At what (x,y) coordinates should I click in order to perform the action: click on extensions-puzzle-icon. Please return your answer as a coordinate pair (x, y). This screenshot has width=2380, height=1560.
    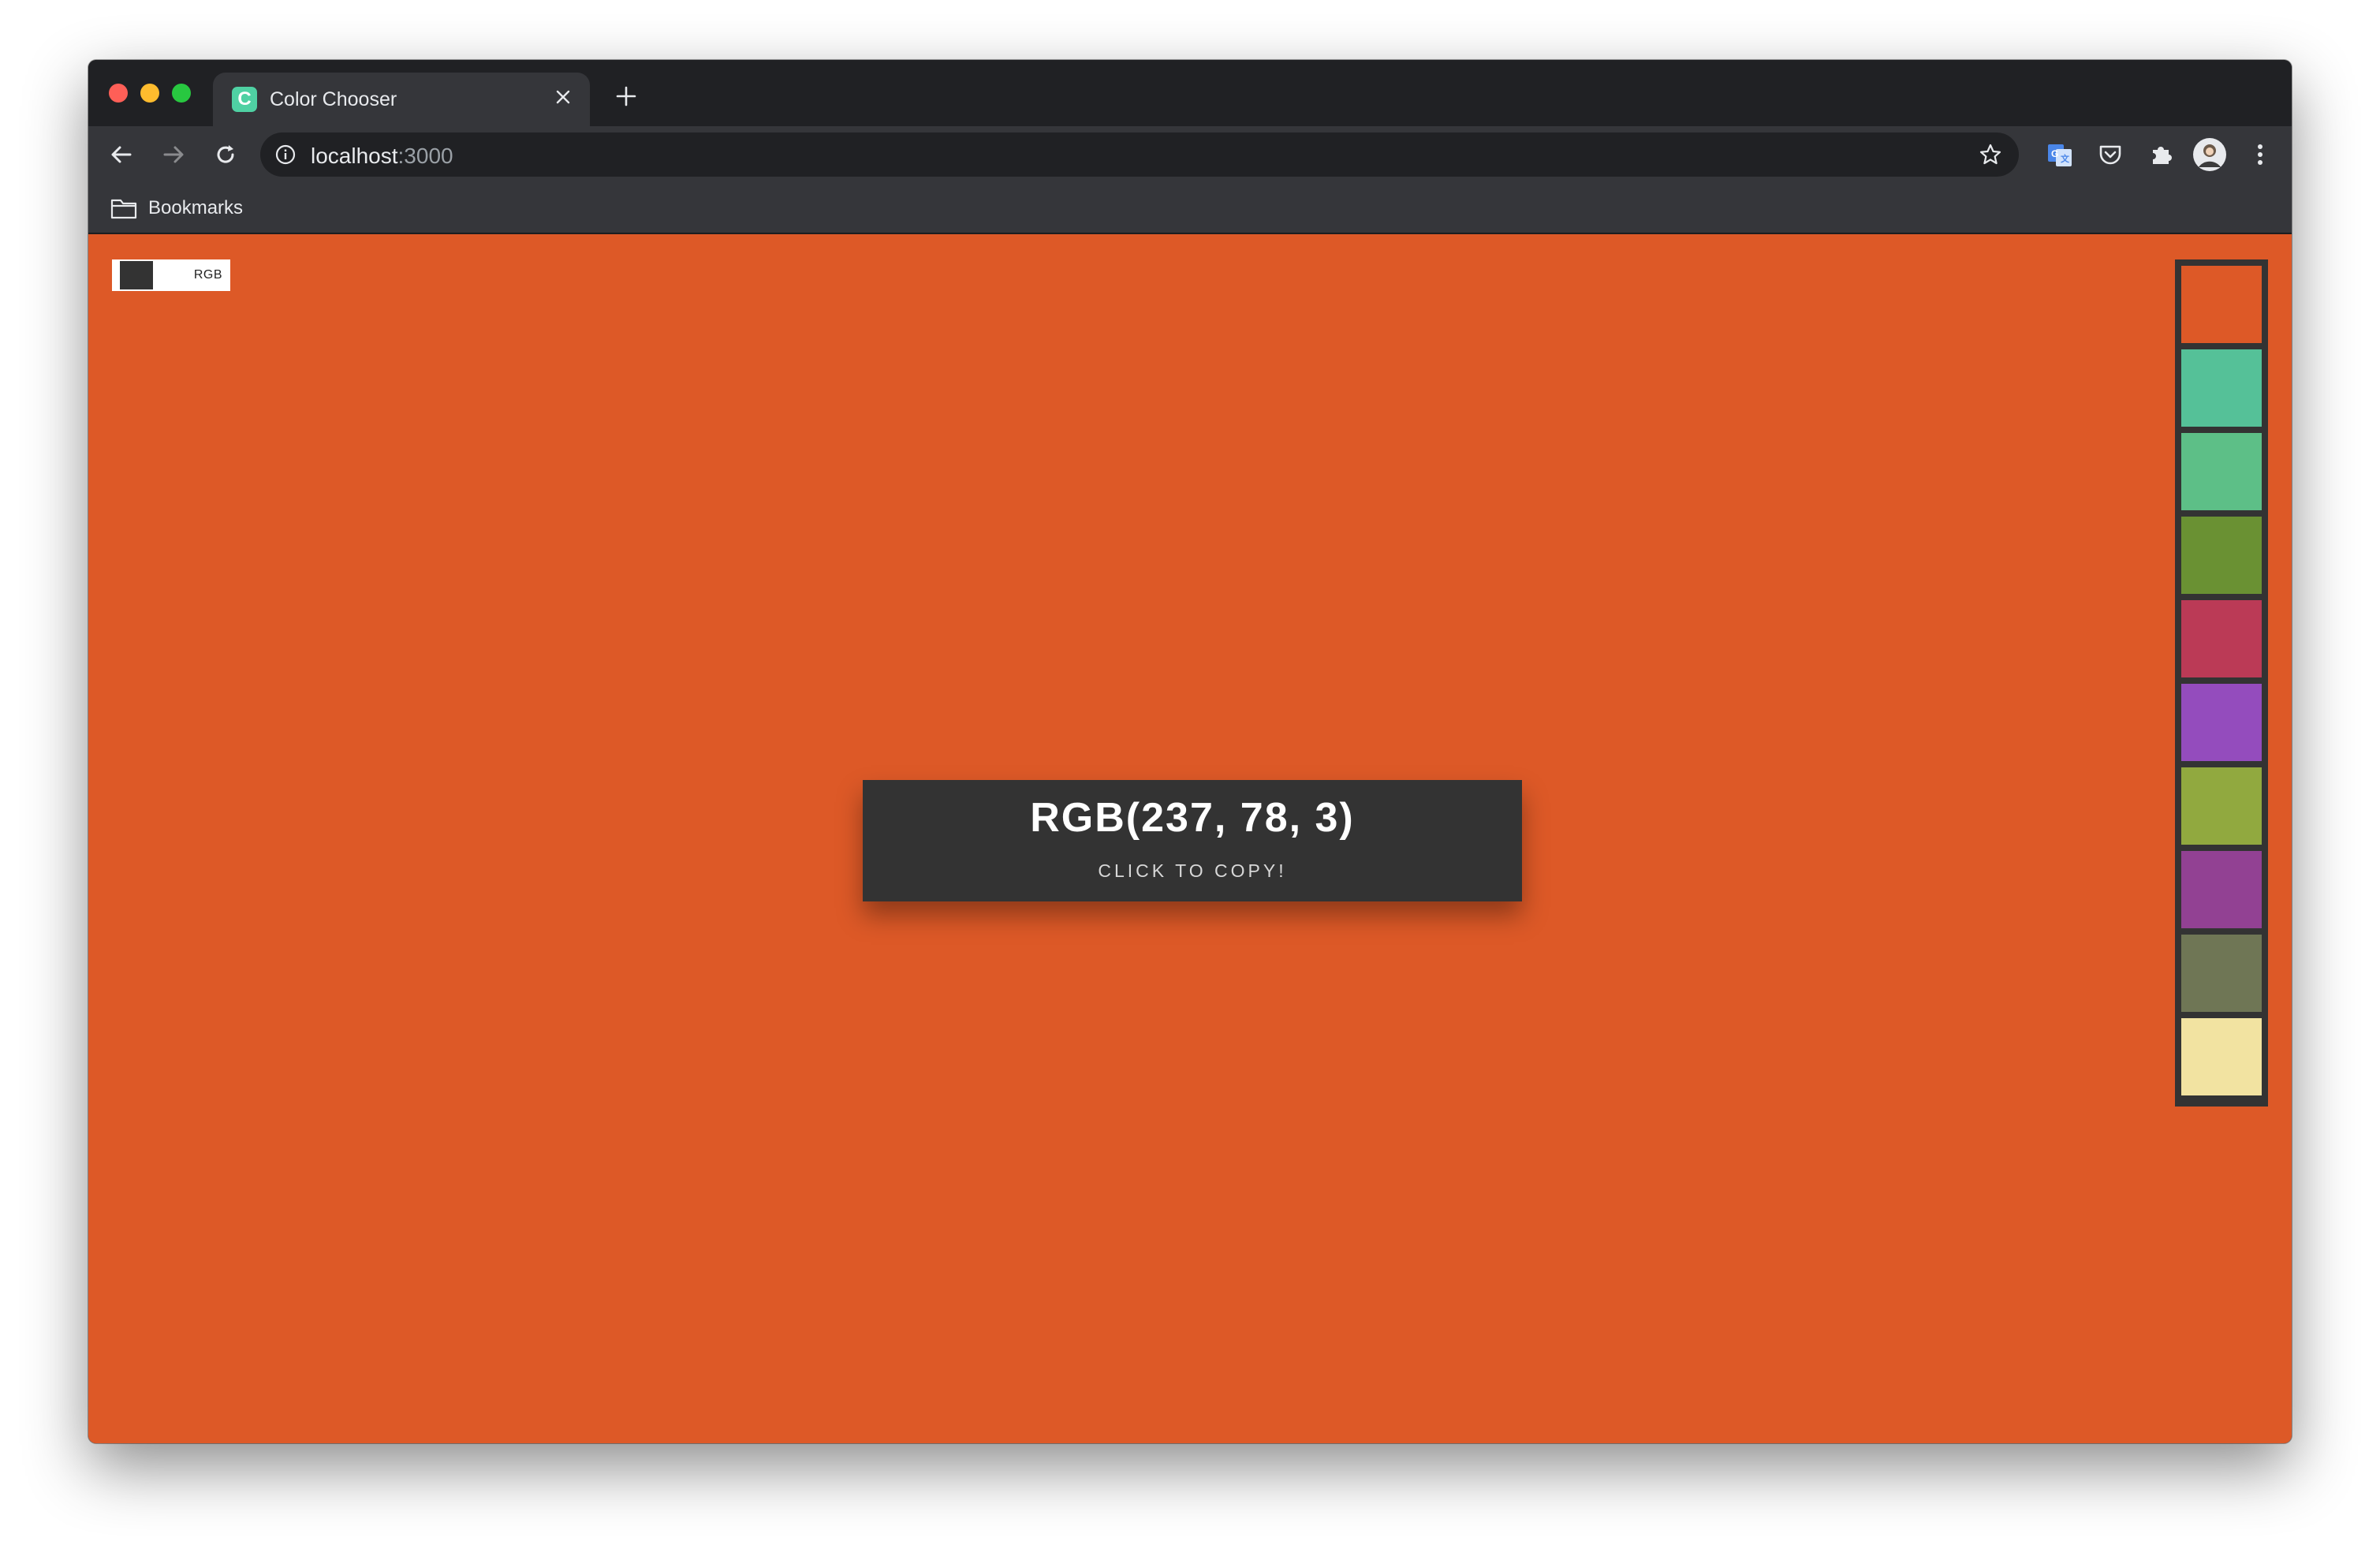
    Looking at the image, I should click on (2160, 154).